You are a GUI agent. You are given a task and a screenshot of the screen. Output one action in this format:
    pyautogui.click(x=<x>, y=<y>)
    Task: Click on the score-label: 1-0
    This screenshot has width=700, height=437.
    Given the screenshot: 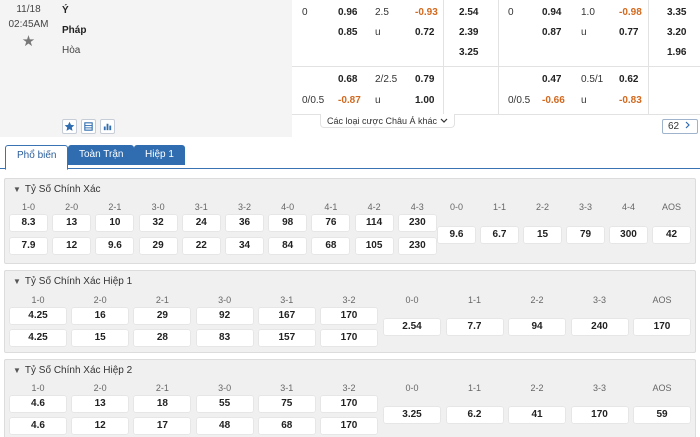 What is the action you would take?
    pyautogui.click(x=38, y=300)
    